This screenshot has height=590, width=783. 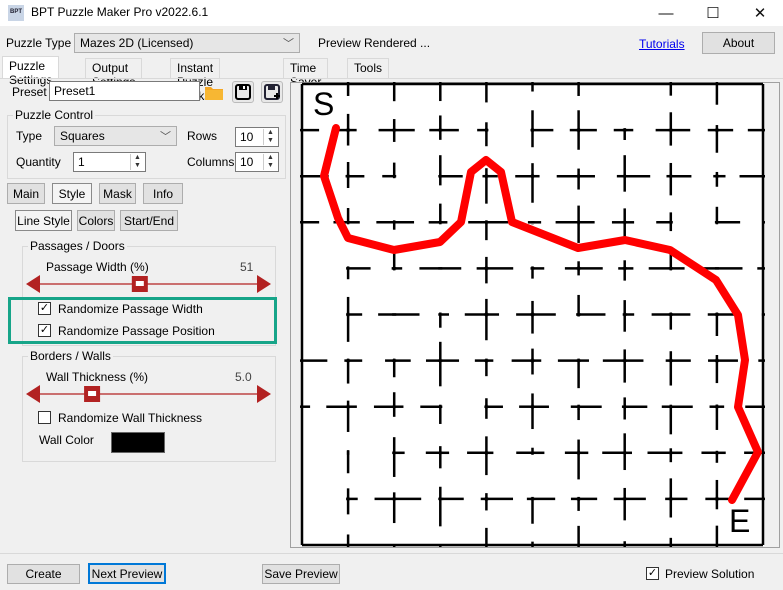 What do you see at coordinates (247, 137) in the screenshot?
I see `rows-value: 10` at bounding box center [247, 137].